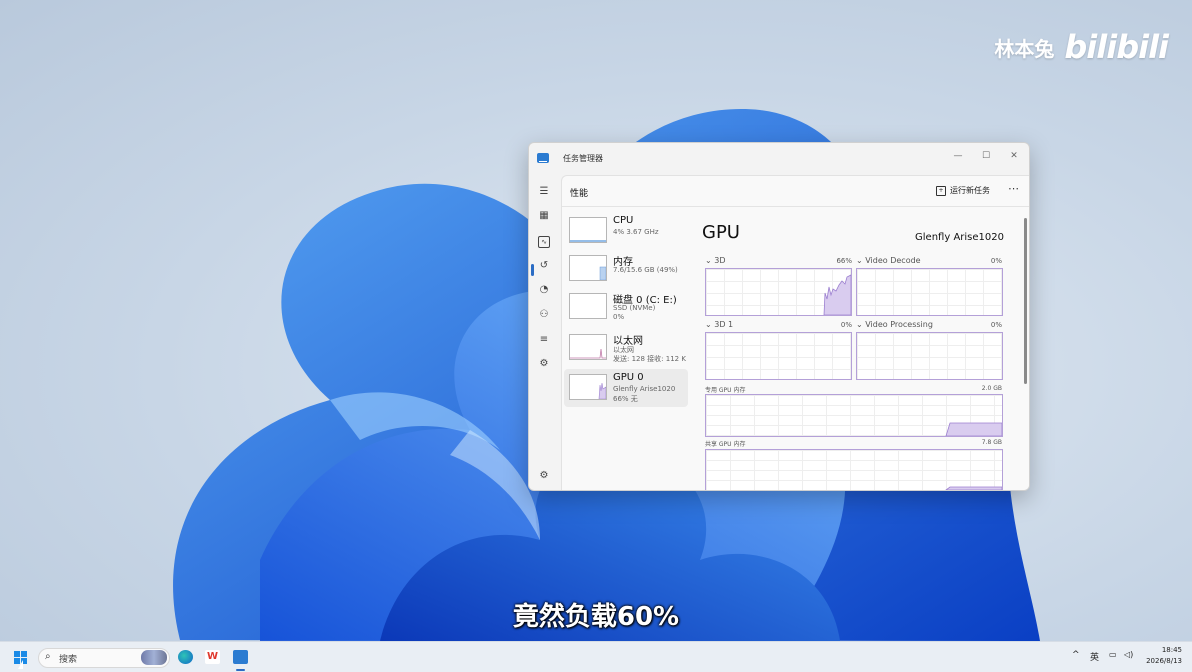 The image size is (1192, 672). I want to click on engine-name: 3D 1, so click(724, 324).